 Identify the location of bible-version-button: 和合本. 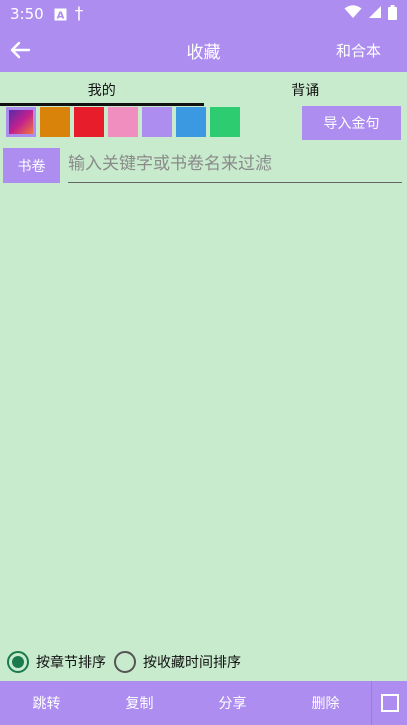
(358, 50).